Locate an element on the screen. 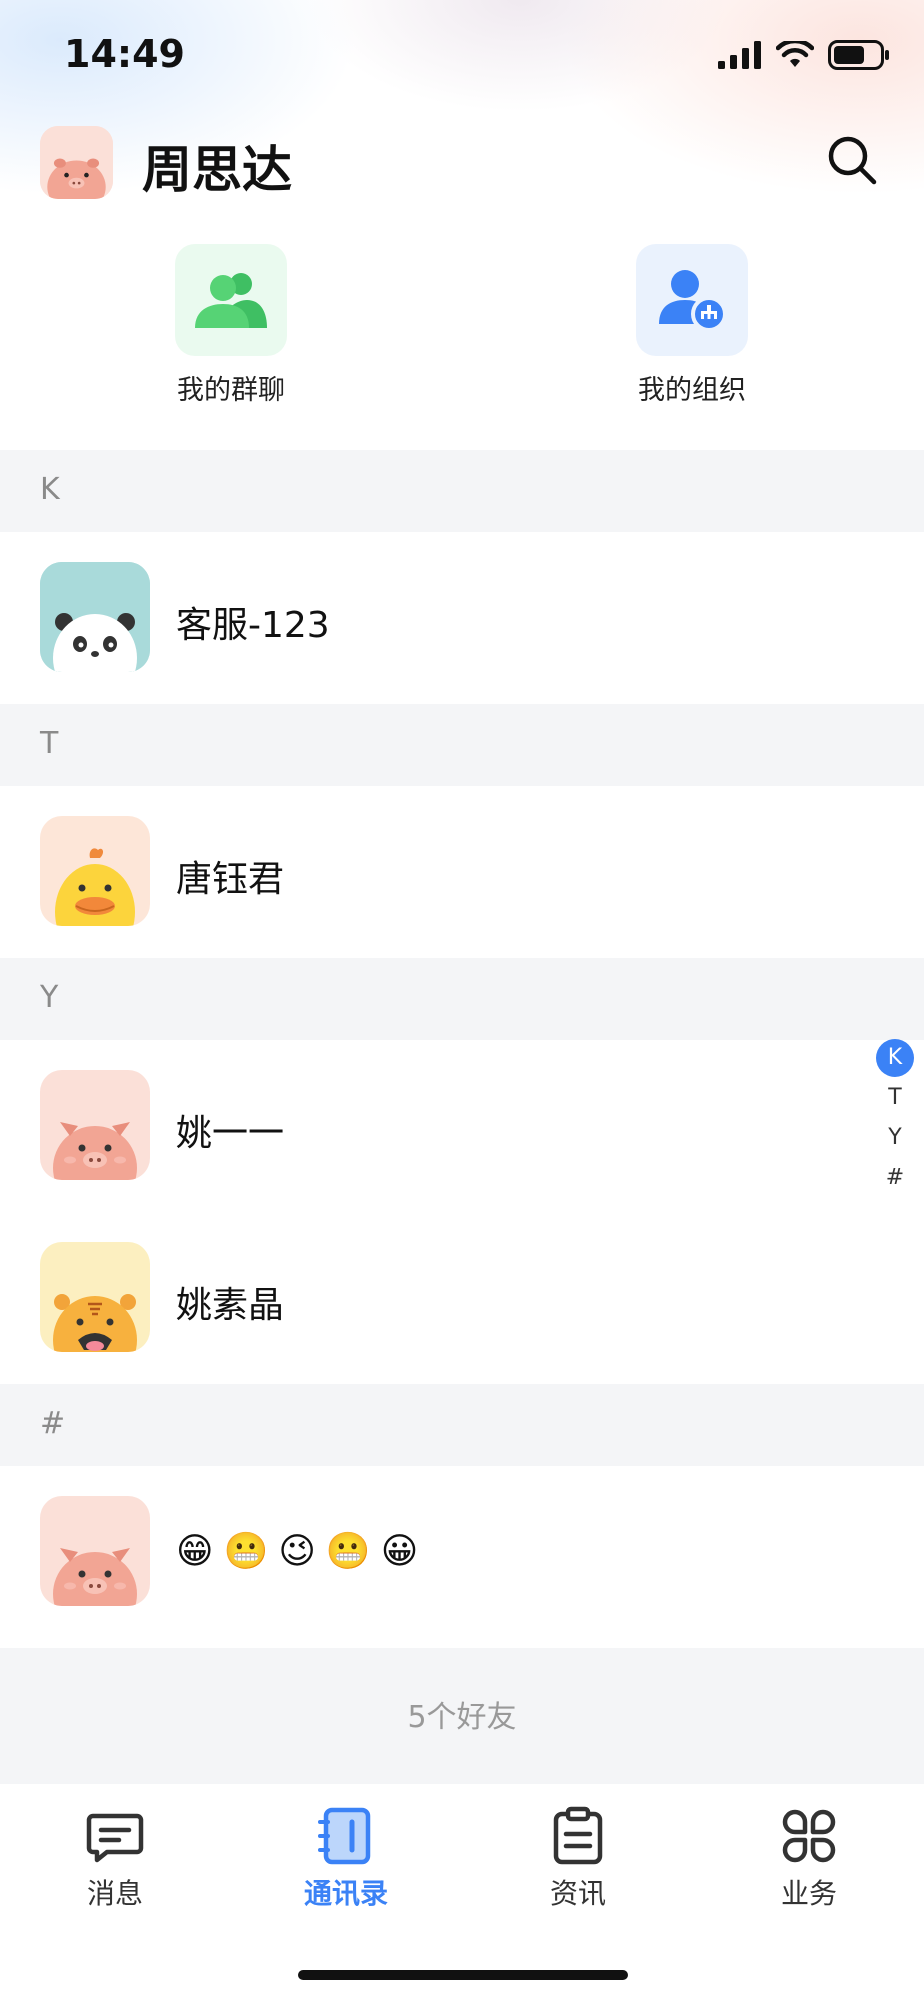  search-button is located at coordinates (852, 160).